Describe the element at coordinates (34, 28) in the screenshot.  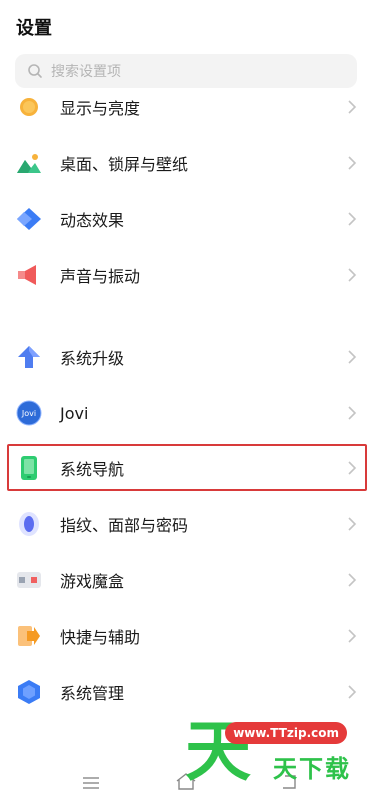
I see `page-title: 设置` at that location.